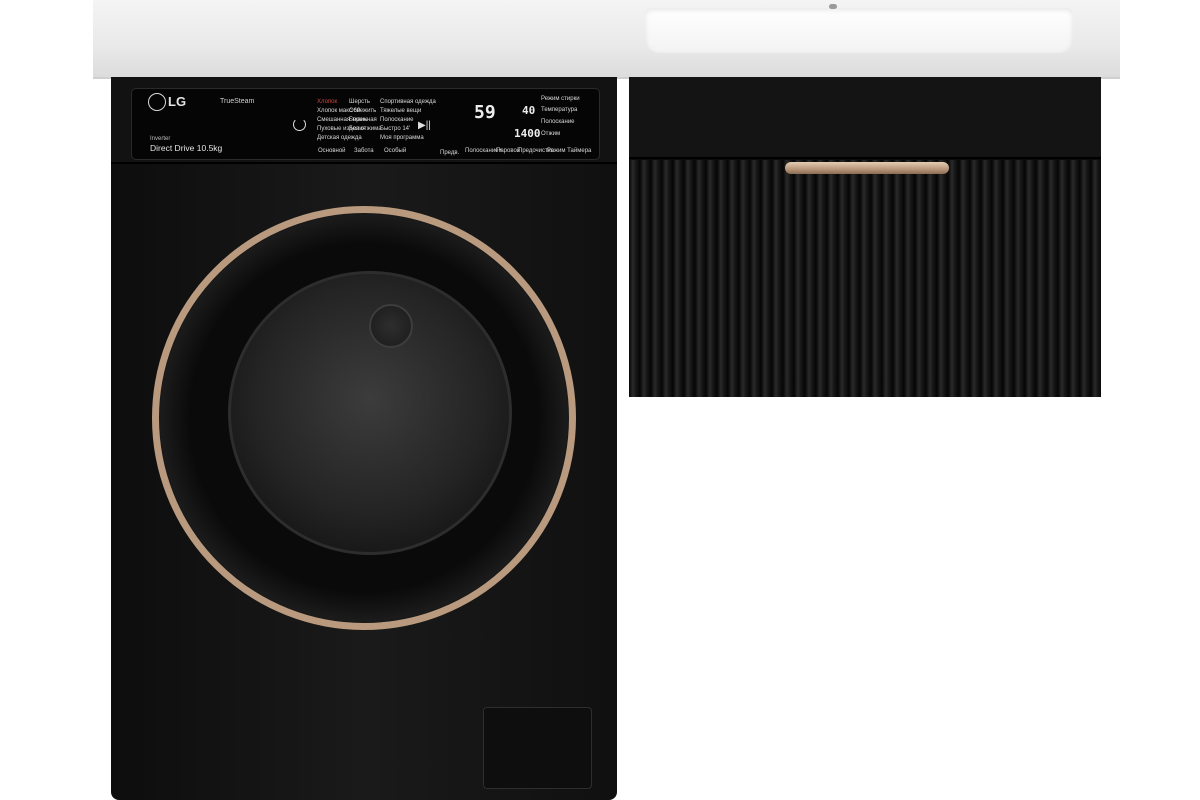  I want to click on display-main: 59, so click(485, 112).